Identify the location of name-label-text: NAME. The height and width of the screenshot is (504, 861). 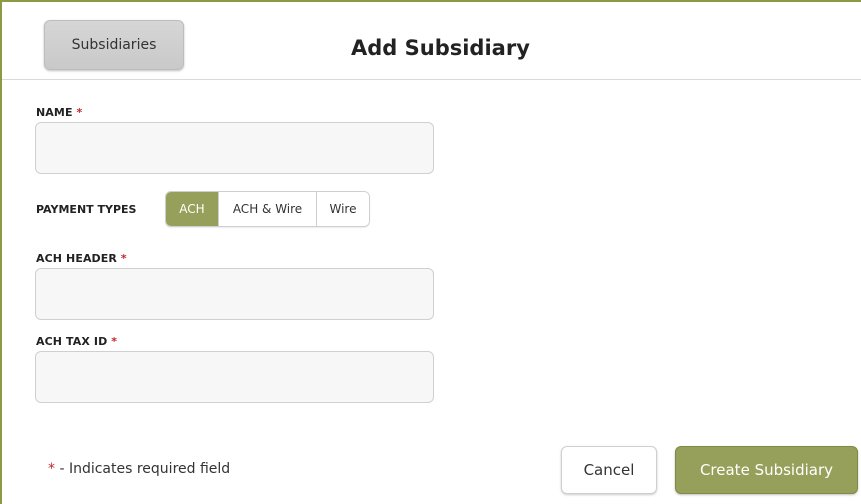
(54, 112).